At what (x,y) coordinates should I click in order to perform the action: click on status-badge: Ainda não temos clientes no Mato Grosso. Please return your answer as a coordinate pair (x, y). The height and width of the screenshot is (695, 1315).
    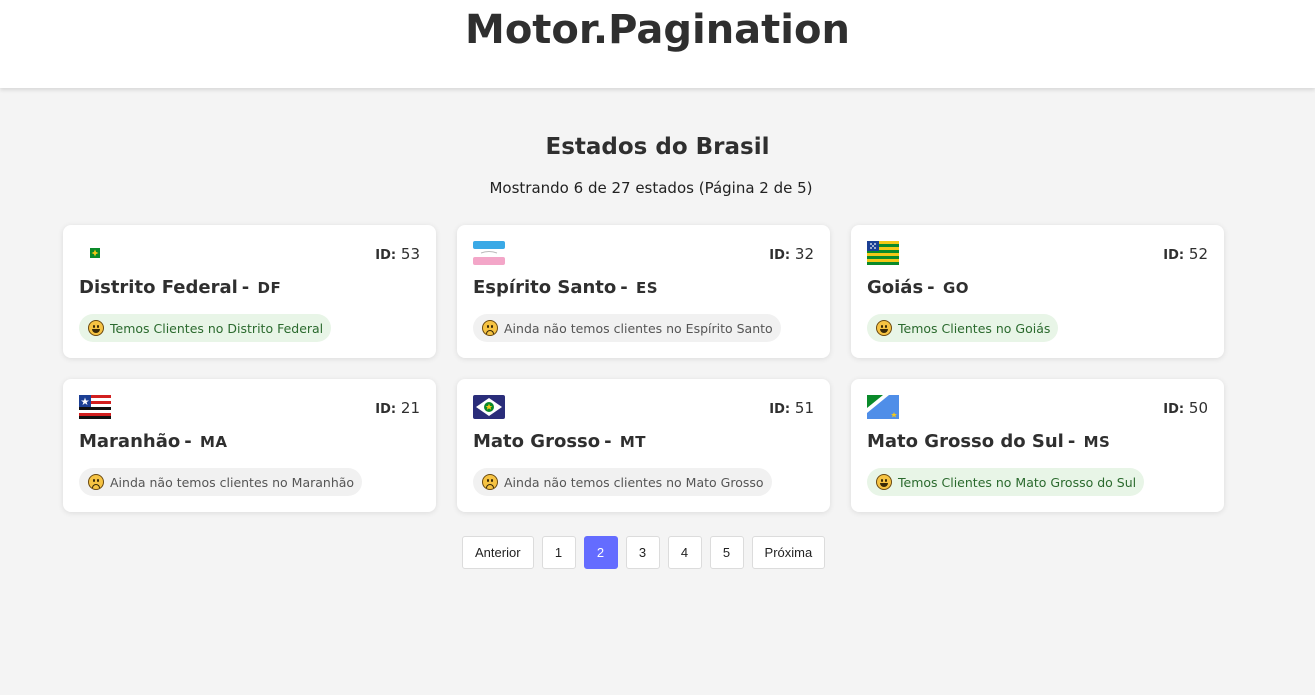
    Looking at the image, I should click on (622, 482).